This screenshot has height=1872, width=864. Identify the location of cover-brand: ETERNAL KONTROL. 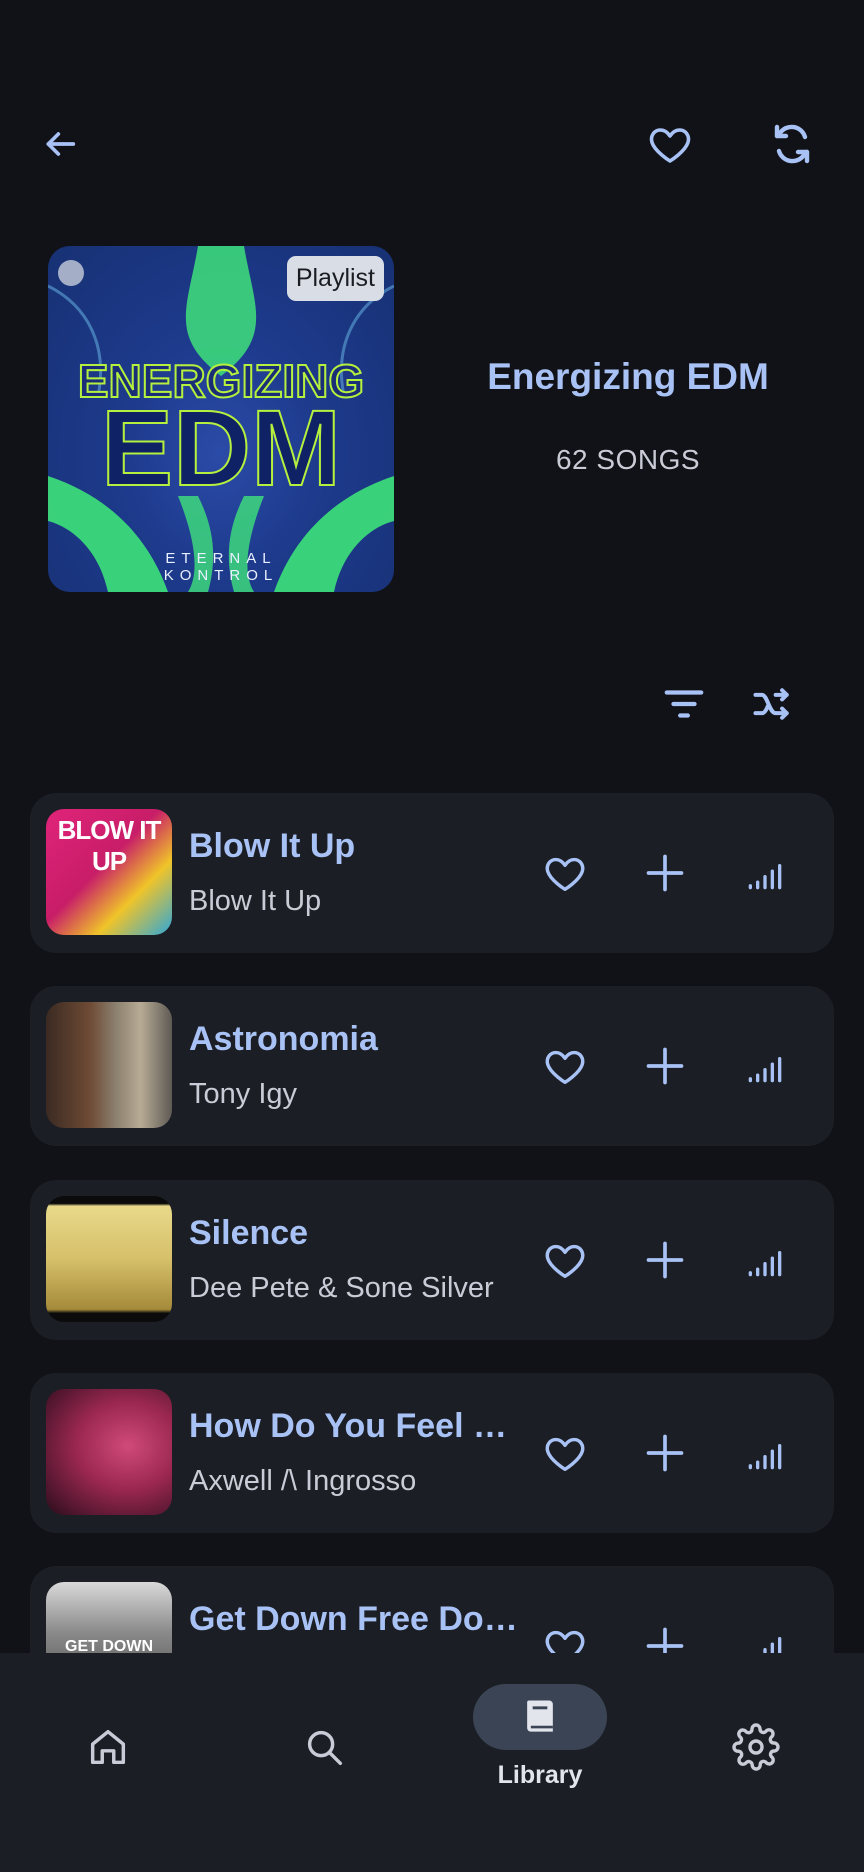
(221, 567).